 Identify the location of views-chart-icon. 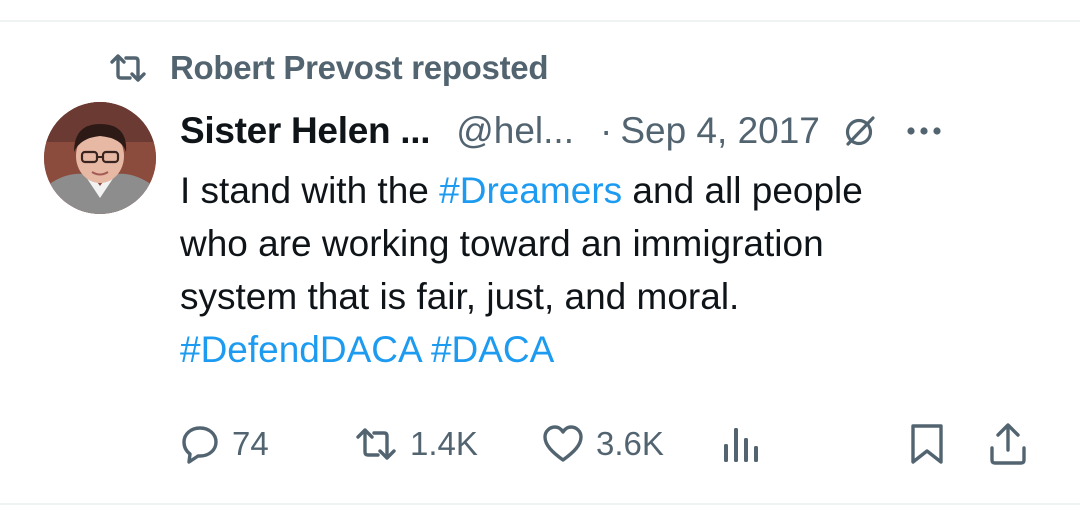
(741, 444).